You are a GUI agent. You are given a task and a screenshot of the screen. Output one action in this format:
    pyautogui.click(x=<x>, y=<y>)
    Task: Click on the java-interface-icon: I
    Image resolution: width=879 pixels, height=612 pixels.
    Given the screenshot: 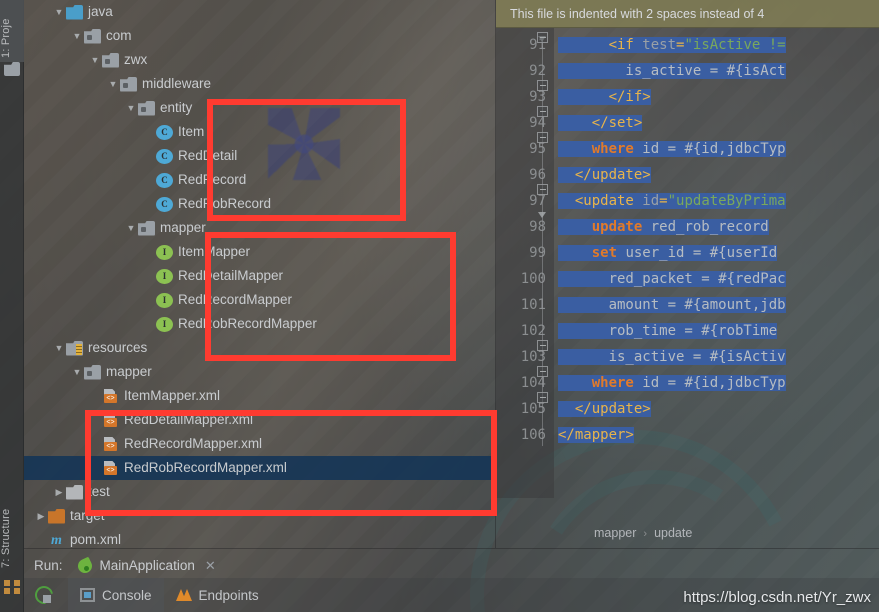 What is the action you would take?
    pyautogui.click(x=164, y=324)
    